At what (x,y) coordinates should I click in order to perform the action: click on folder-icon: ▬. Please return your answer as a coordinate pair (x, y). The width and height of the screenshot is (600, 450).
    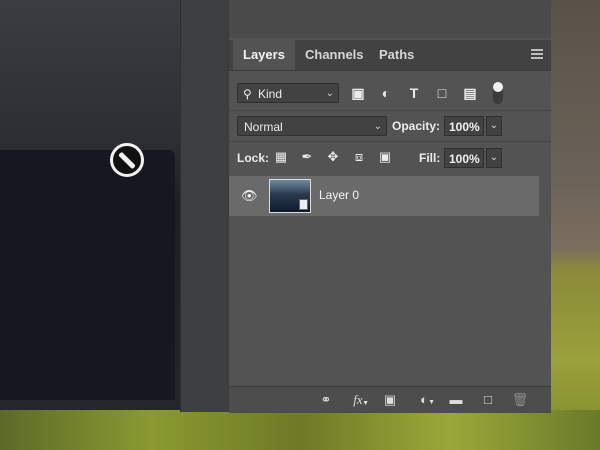
    Looking at the image, I should click on (456, 400).